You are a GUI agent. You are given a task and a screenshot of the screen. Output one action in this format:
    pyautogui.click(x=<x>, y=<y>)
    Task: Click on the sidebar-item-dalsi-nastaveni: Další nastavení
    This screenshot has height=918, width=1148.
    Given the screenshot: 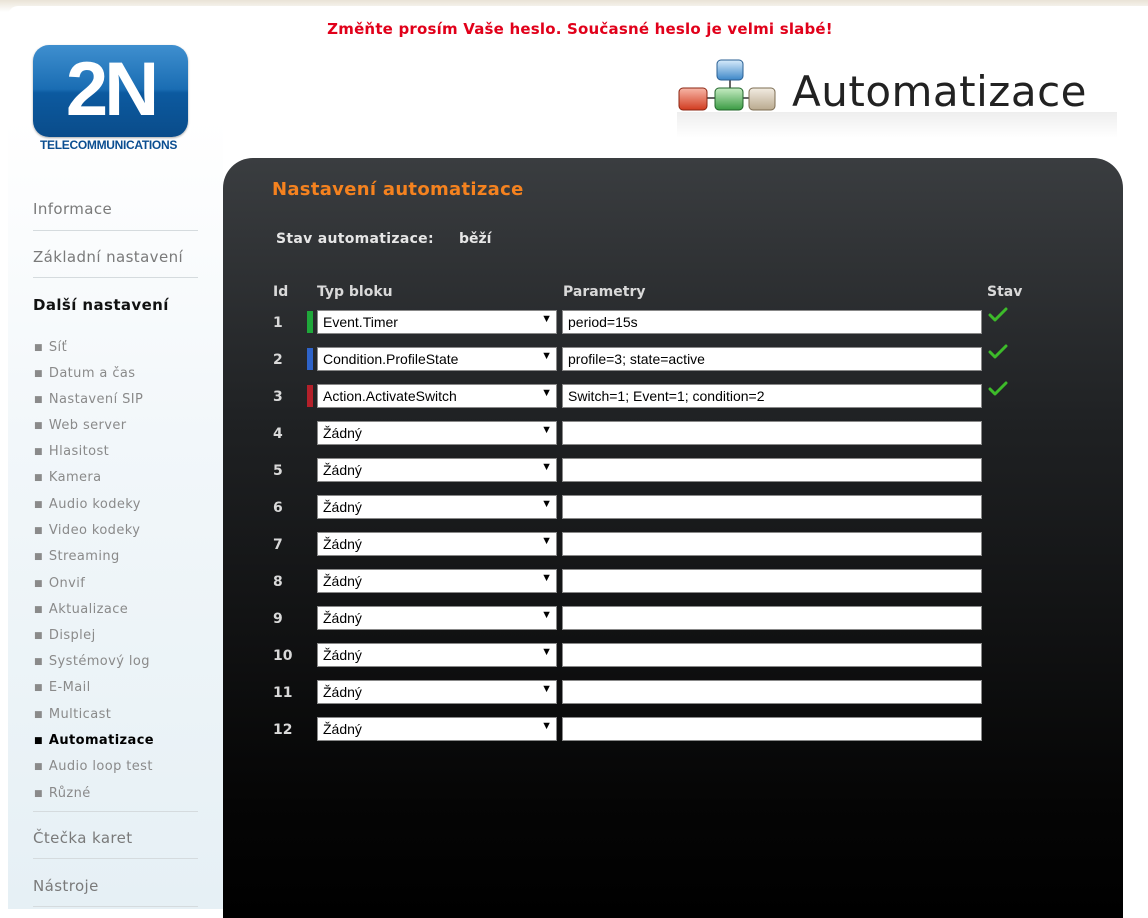 What is the action you would take?
    pyautogui.click(x=115, y=305)
    